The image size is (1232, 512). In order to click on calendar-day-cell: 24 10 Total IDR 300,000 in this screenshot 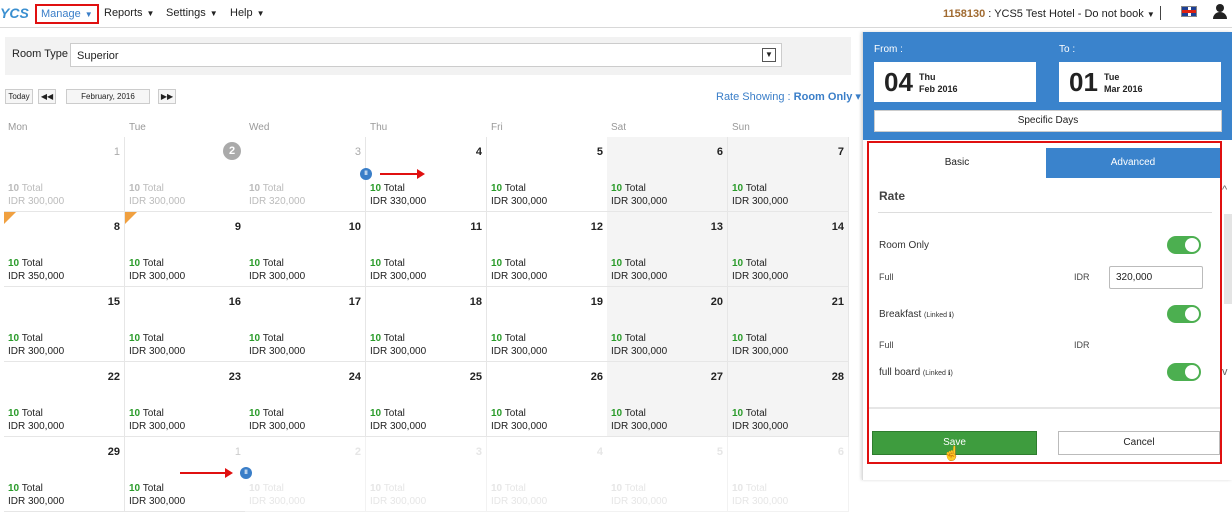, I will do `click(305, 399)`.